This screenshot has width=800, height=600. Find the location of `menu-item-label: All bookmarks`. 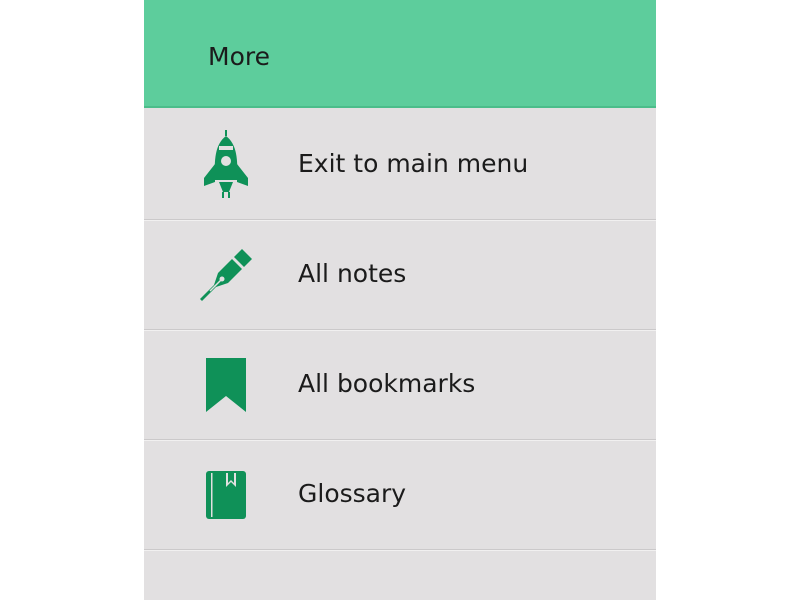

menu-item-label: All bookmarks is located at coordinates (387, 383).